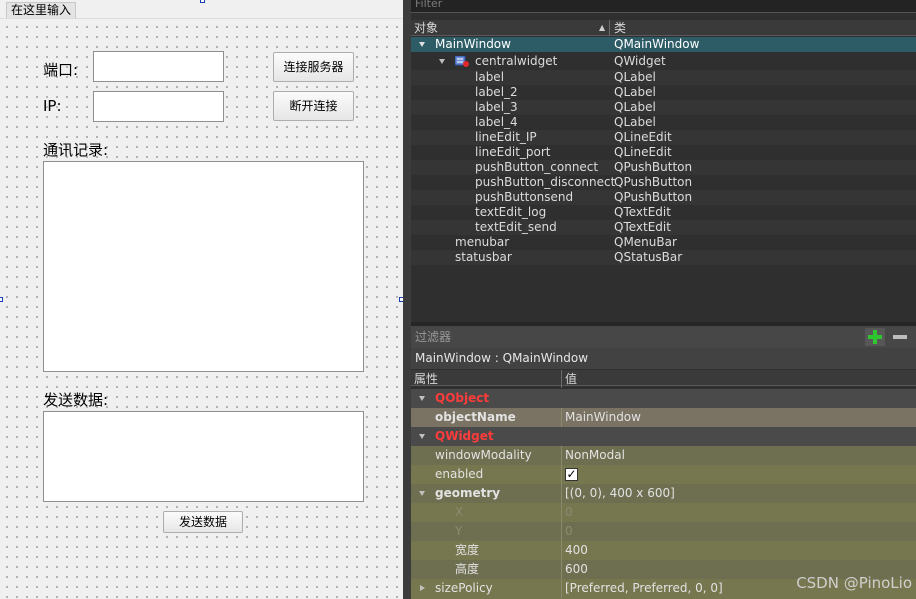 This screenshot has height=599, width=916. What do you see at coordinates (76, 150) in the screenshot?
I see `log-label: 通讯记录:` at bounding box center [76, 150].